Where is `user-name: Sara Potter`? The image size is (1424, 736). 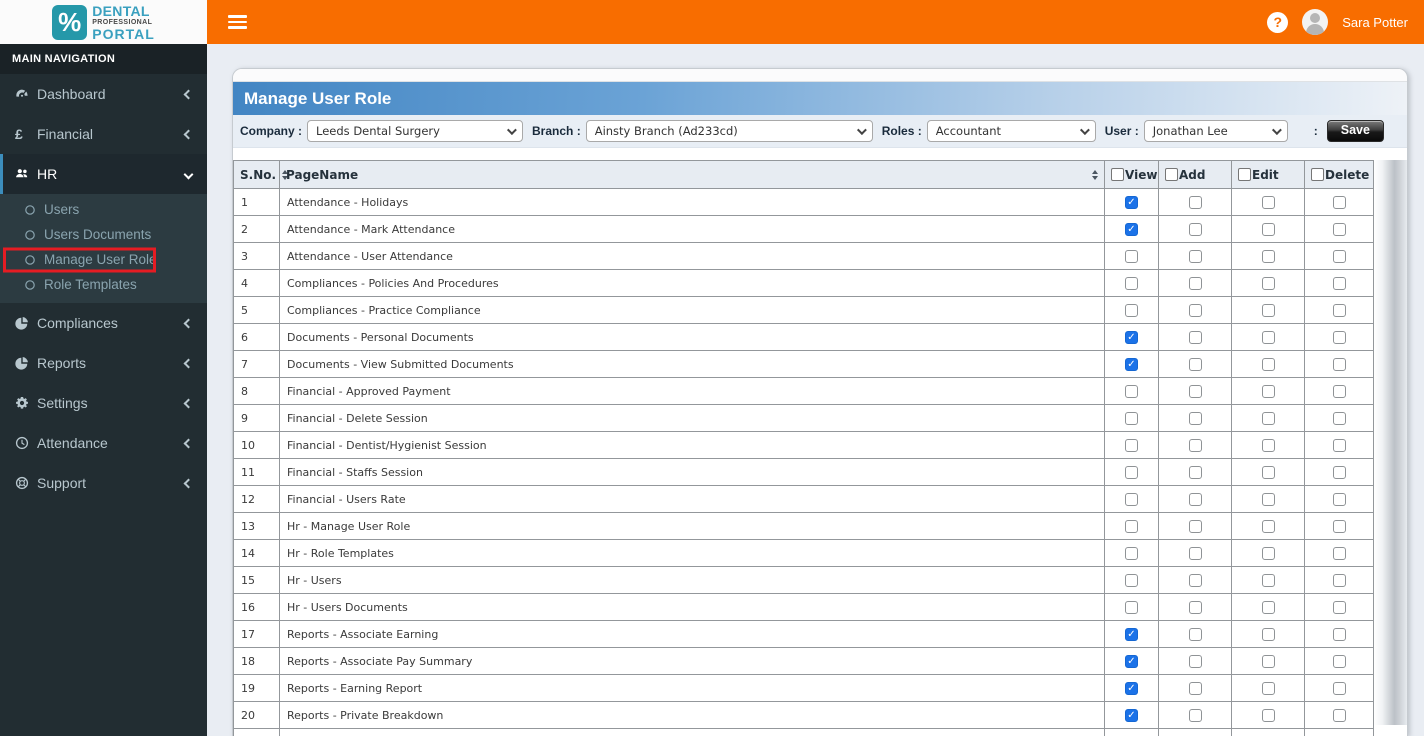 user-name: Sara Potter is located at coordinates (1375, 22).